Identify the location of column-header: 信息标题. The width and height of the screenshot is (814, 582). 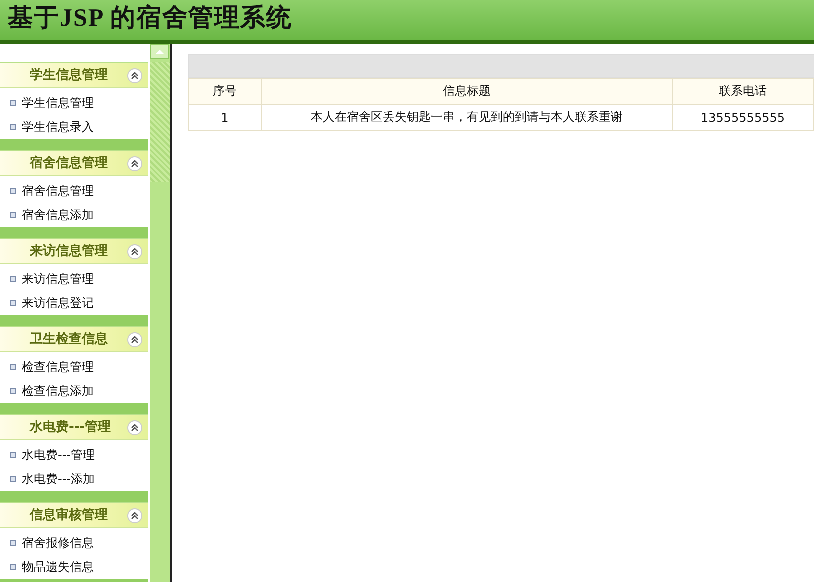
(467, 91).